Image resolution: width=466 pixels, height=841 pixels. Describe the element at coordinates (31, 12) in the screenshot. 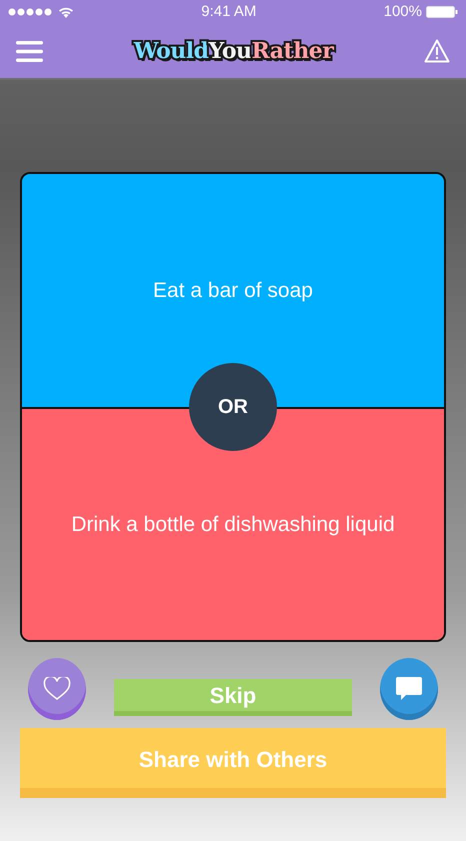

I see `signal-icon` at that location.